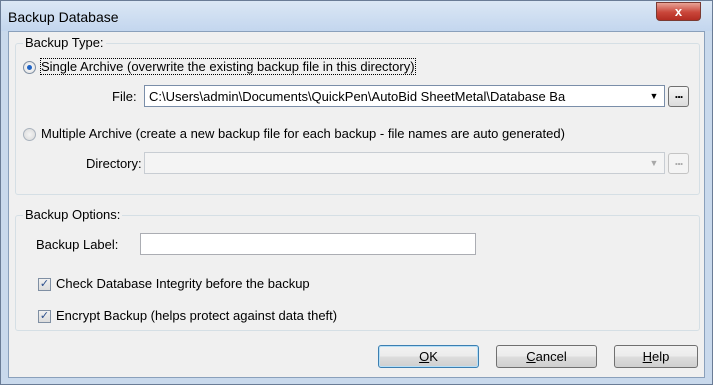  I want to click on backup-type-group-title: Backup Type:, so click(64, 42).